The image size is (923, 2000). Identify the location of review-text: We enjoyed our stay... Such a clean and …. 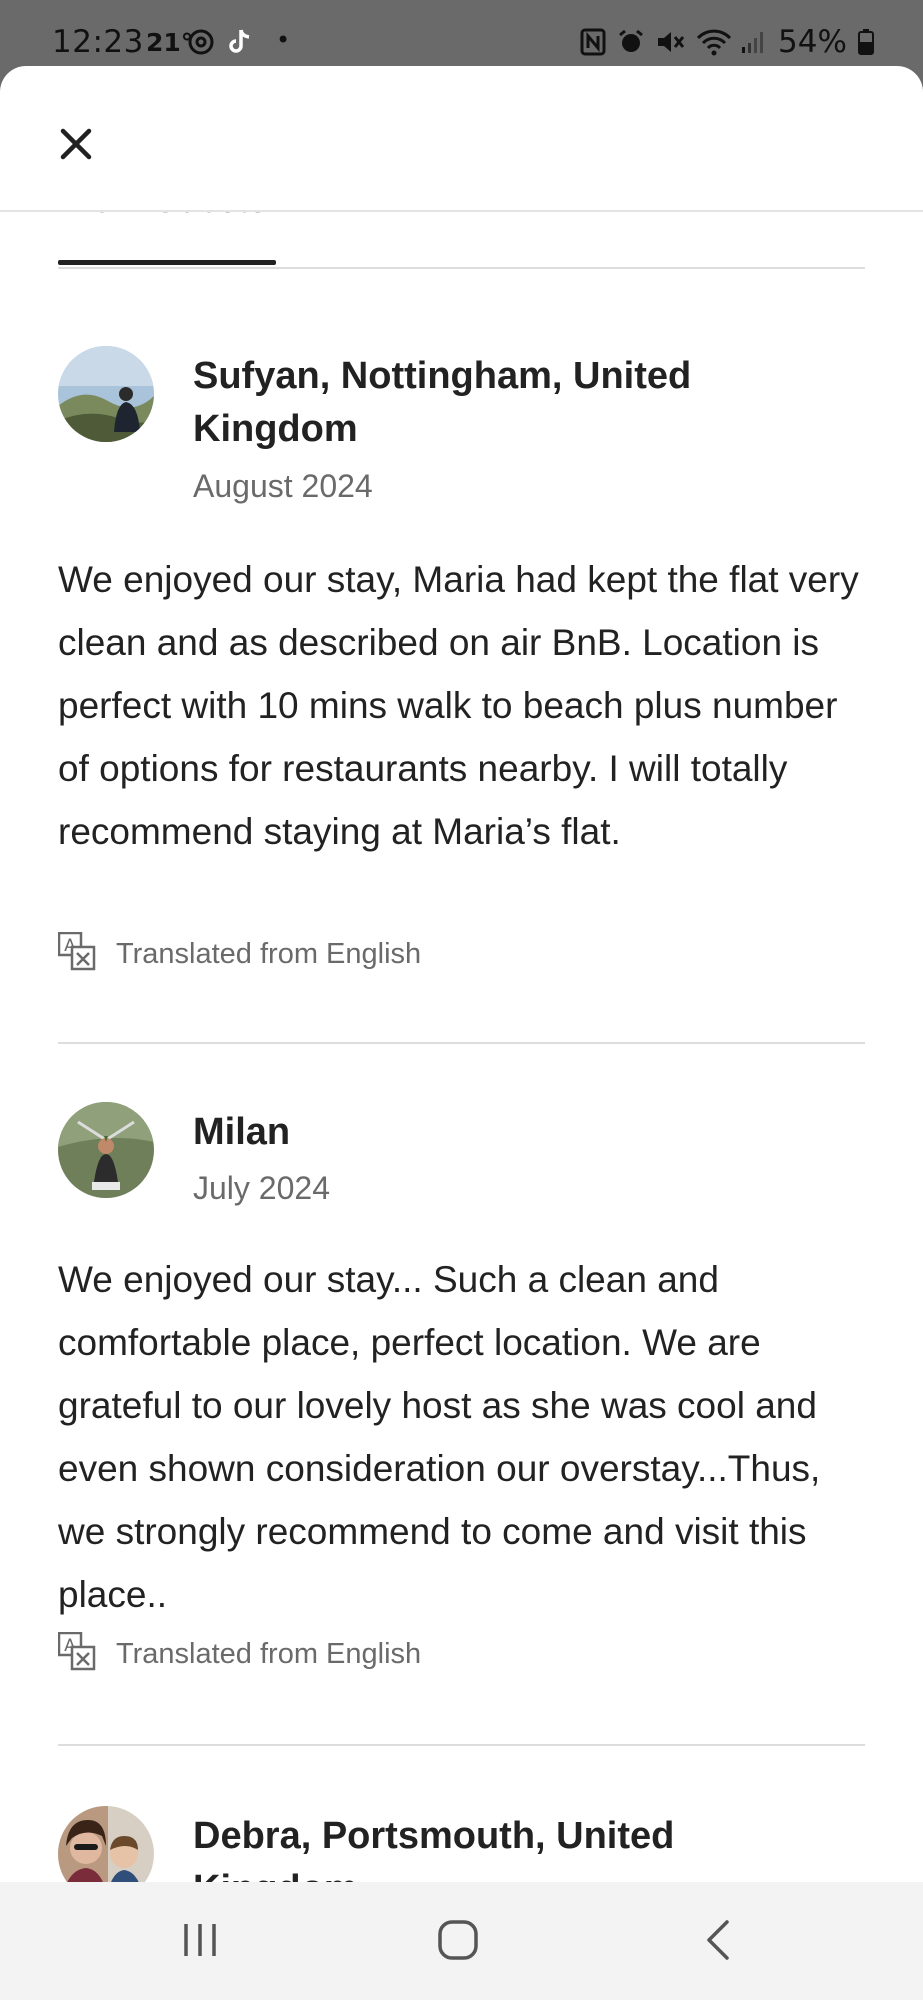
(439, 1437).